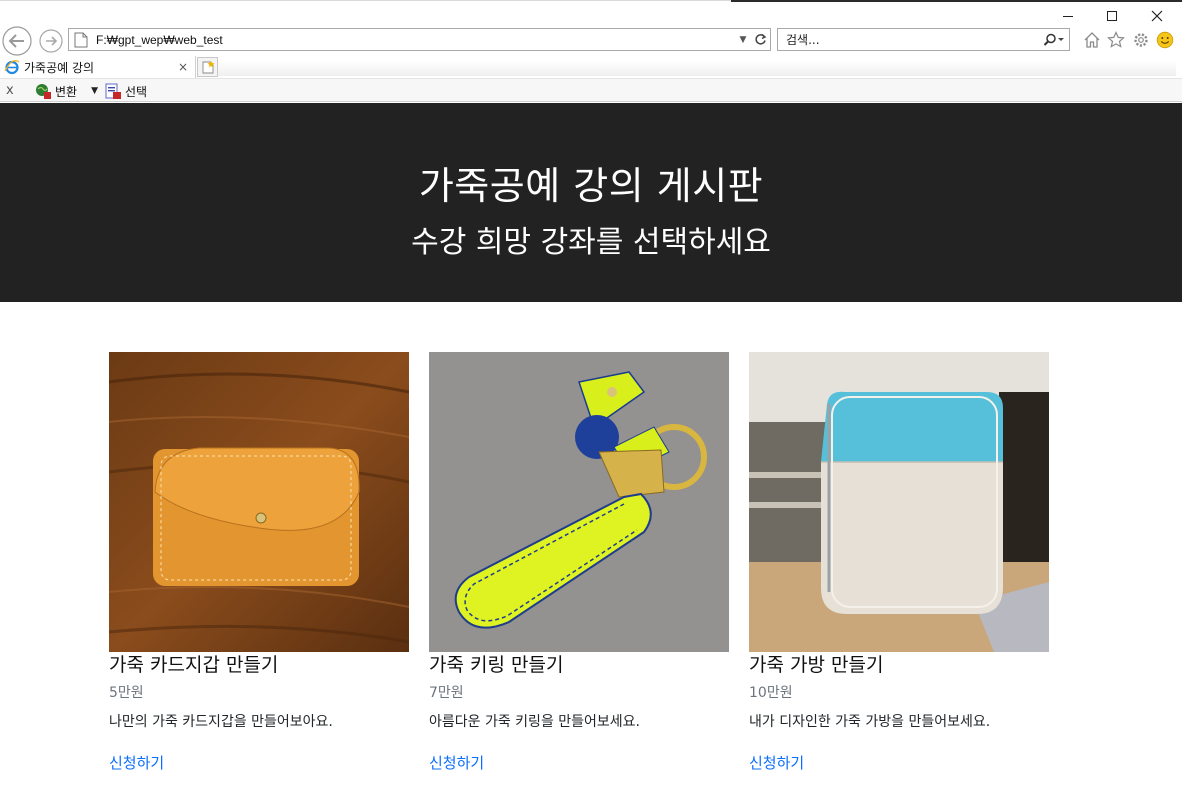 Image resolution: width=1182 pixels, height=791 pixels. I want to click on title-bar-edge-dark, so click(956, 1).